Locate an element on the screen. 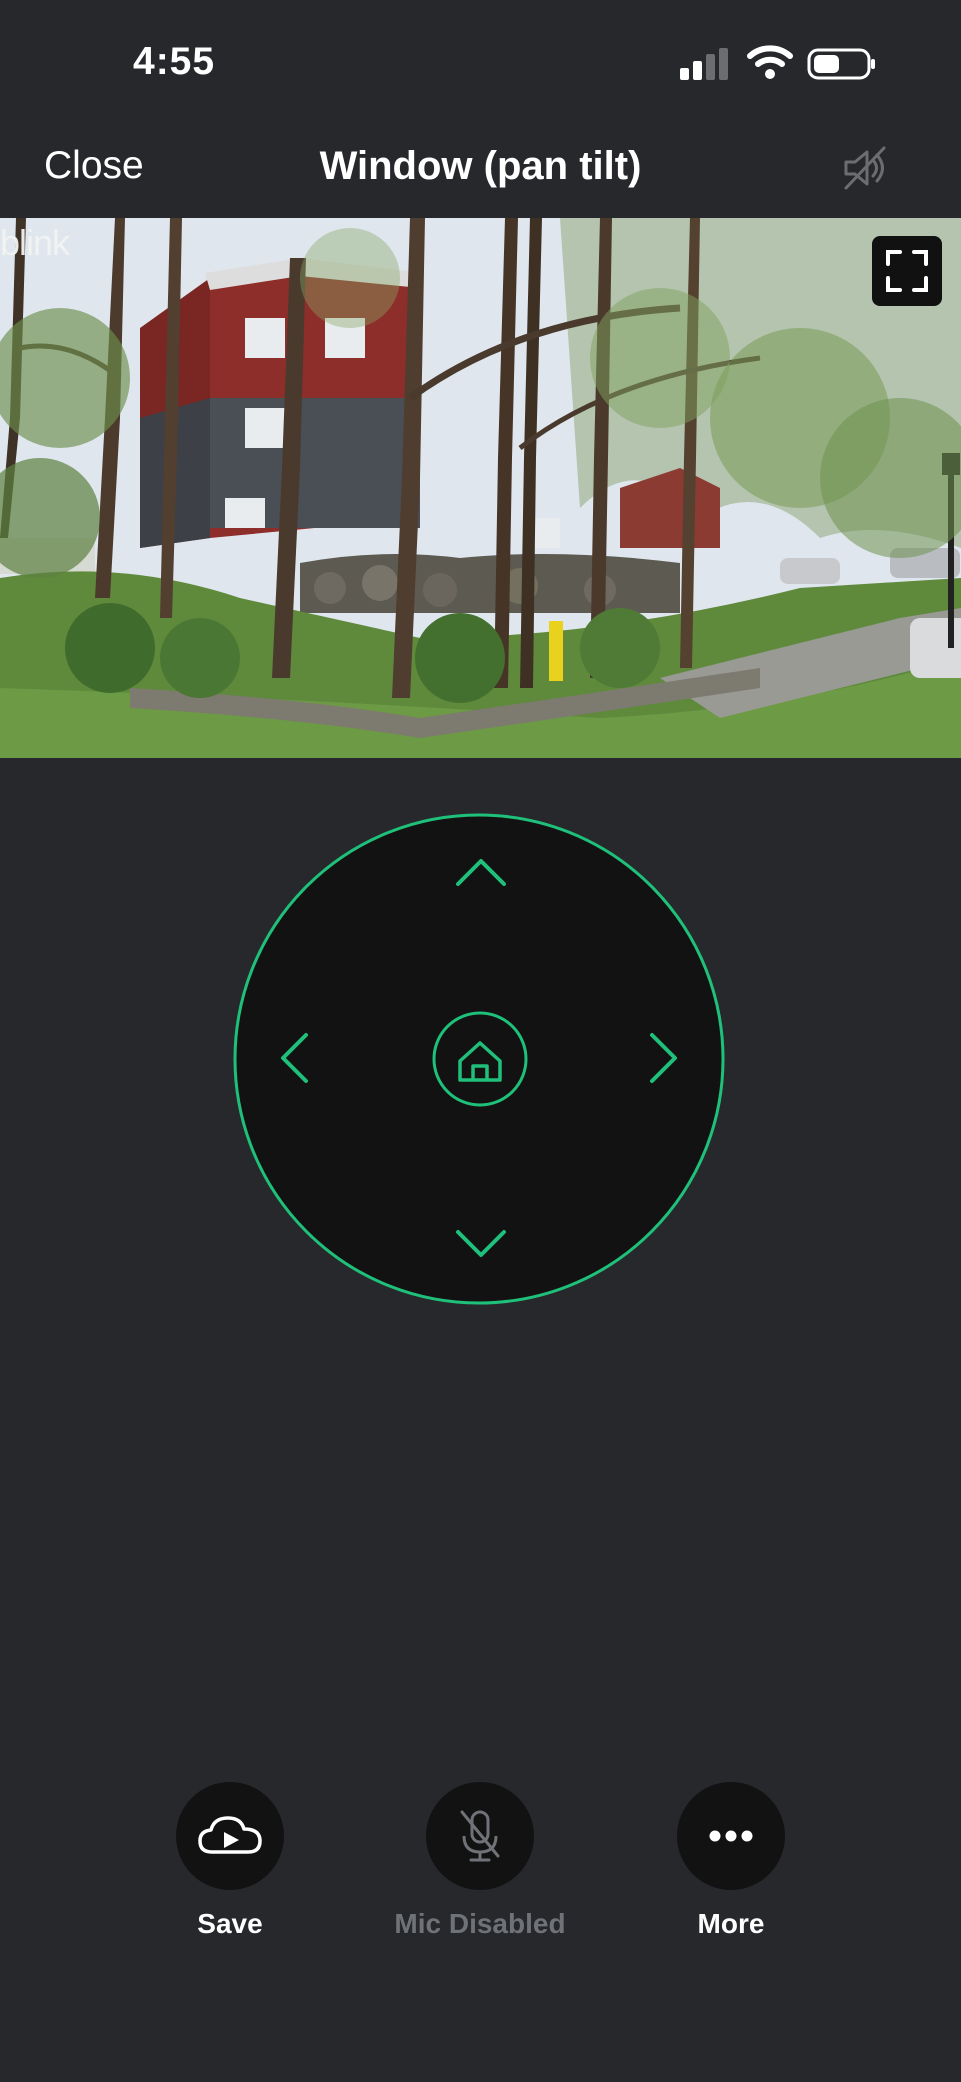 The image size is (961, 2082). more-button is located at coordinates (731, 1836).